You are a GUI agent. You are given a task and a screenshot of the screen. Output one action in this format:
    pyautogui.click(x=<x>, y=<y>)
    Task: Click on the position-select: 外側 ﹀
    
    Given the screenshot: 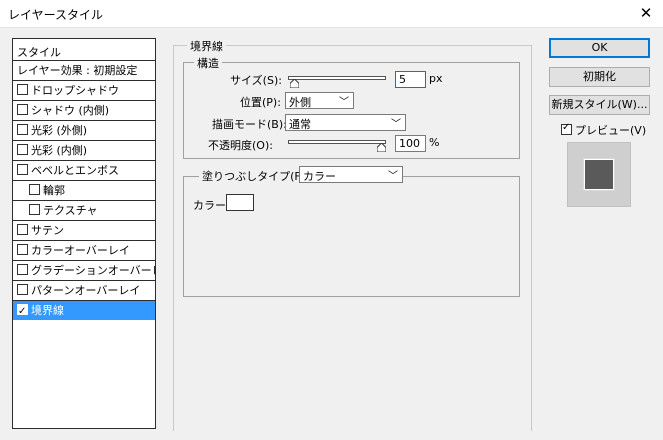 What is the action you would take?
    pyautogui.click(x=319, y=100)
    